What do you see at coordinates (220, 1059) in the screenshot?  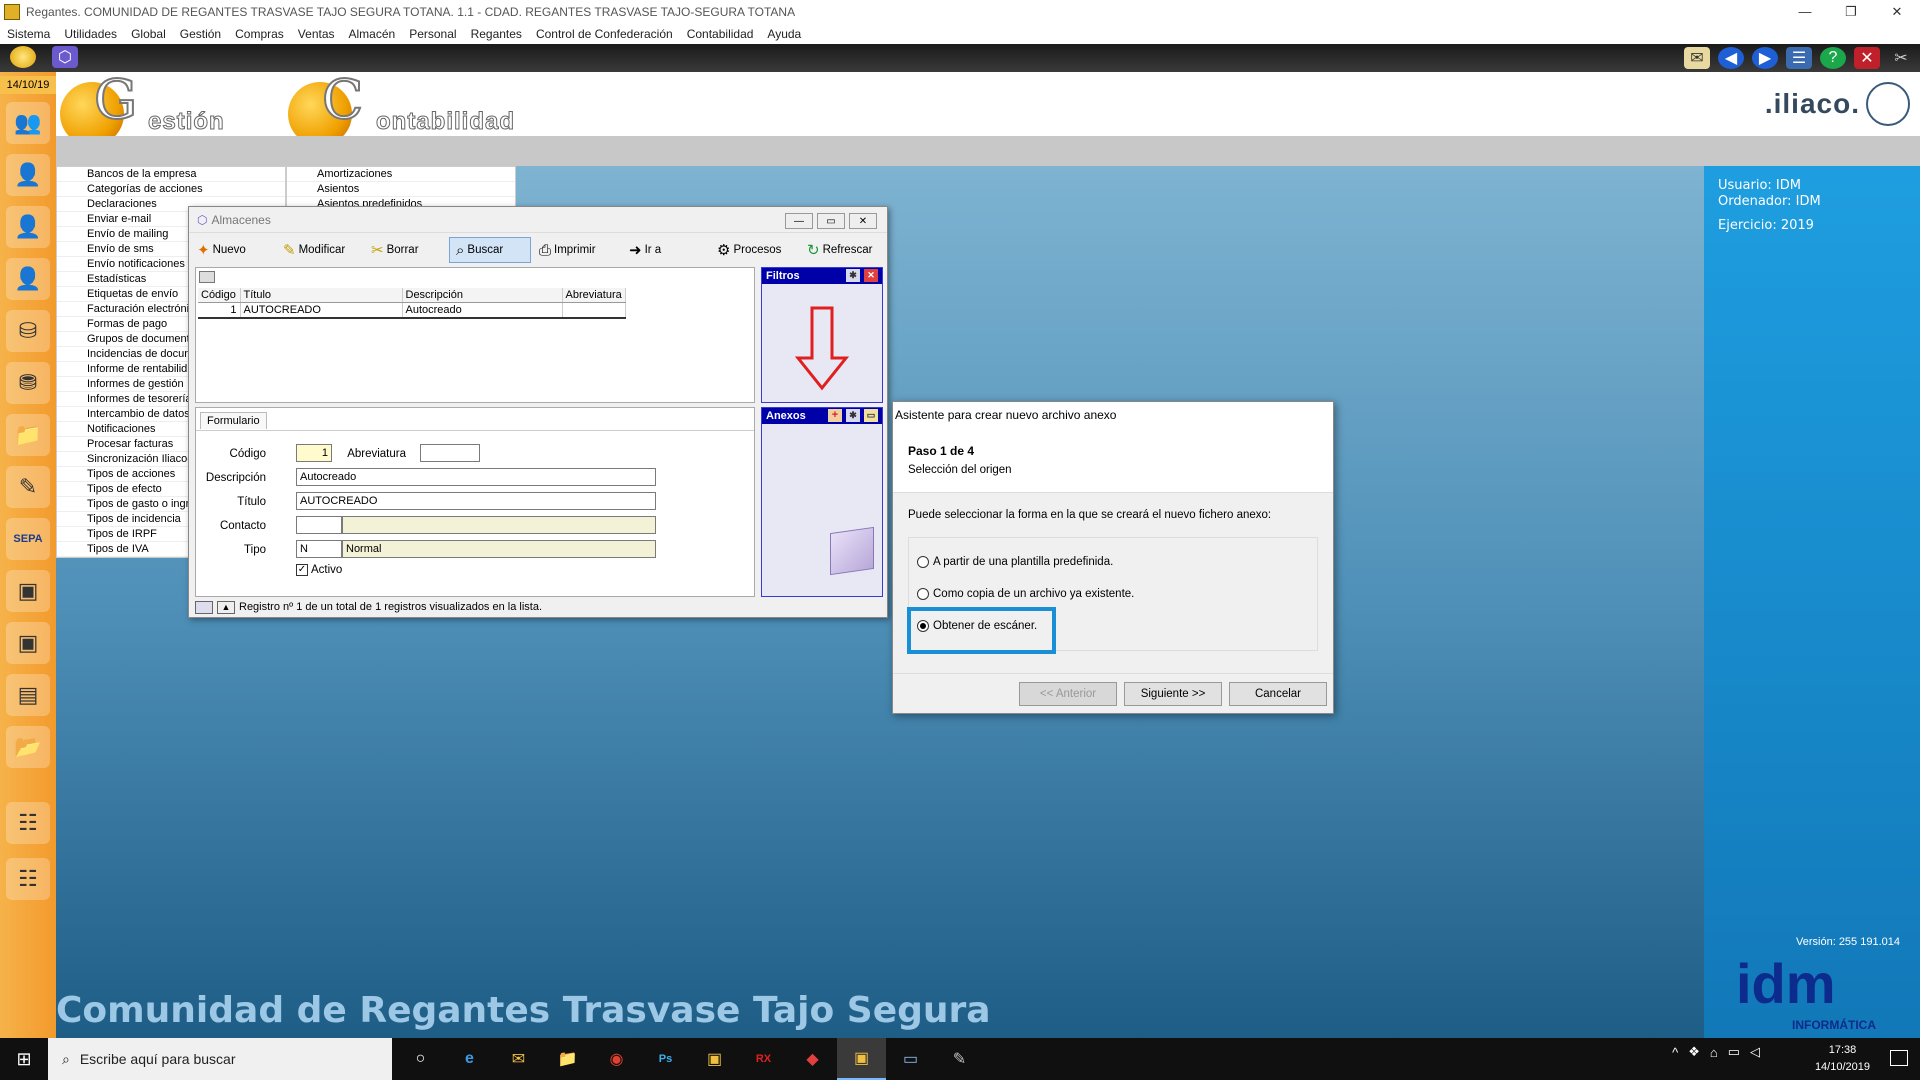 I see `taskbar-search: ⌕ Escribe aquí para buscar` at bounding box center [220, 1059].